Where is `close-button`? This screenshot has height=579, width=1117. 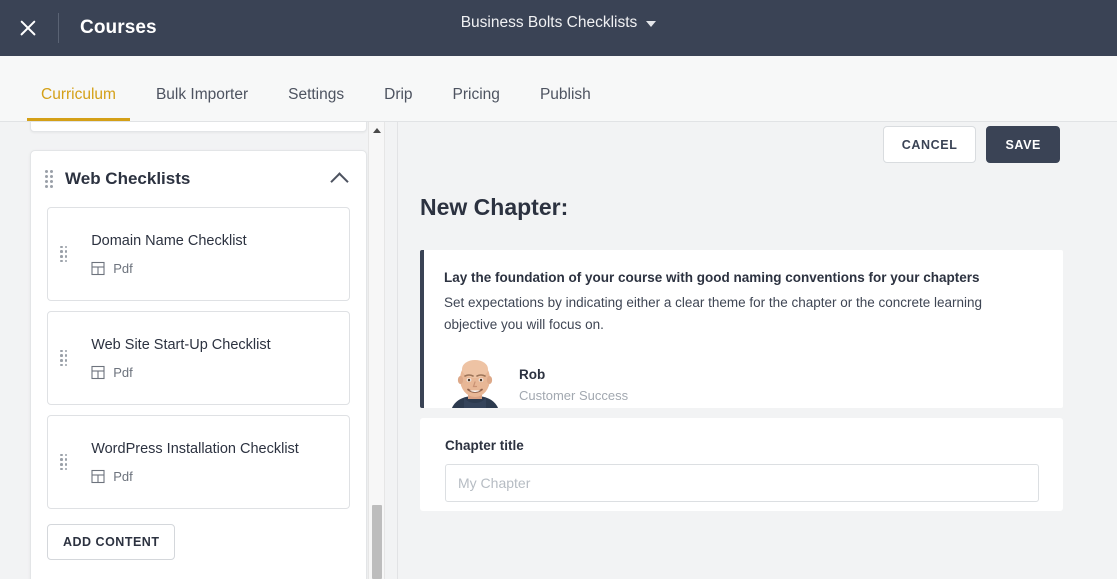 close-button is located at coordinates (28, 28).